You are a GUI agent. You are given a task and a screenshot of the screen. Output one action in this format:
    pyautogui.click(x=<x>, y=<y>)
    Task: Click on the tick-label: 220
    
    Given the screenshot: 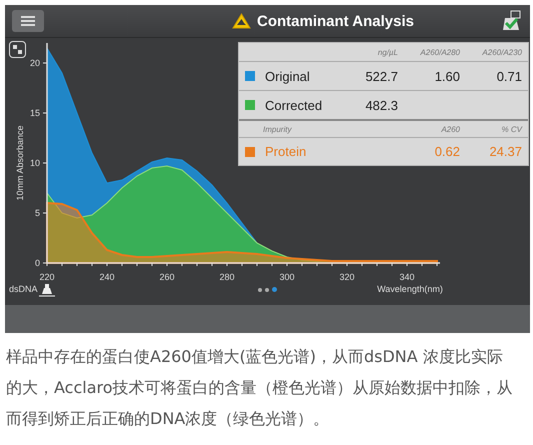 What is the action you would take?
    pyautogui.click(x=47, y=277)
    